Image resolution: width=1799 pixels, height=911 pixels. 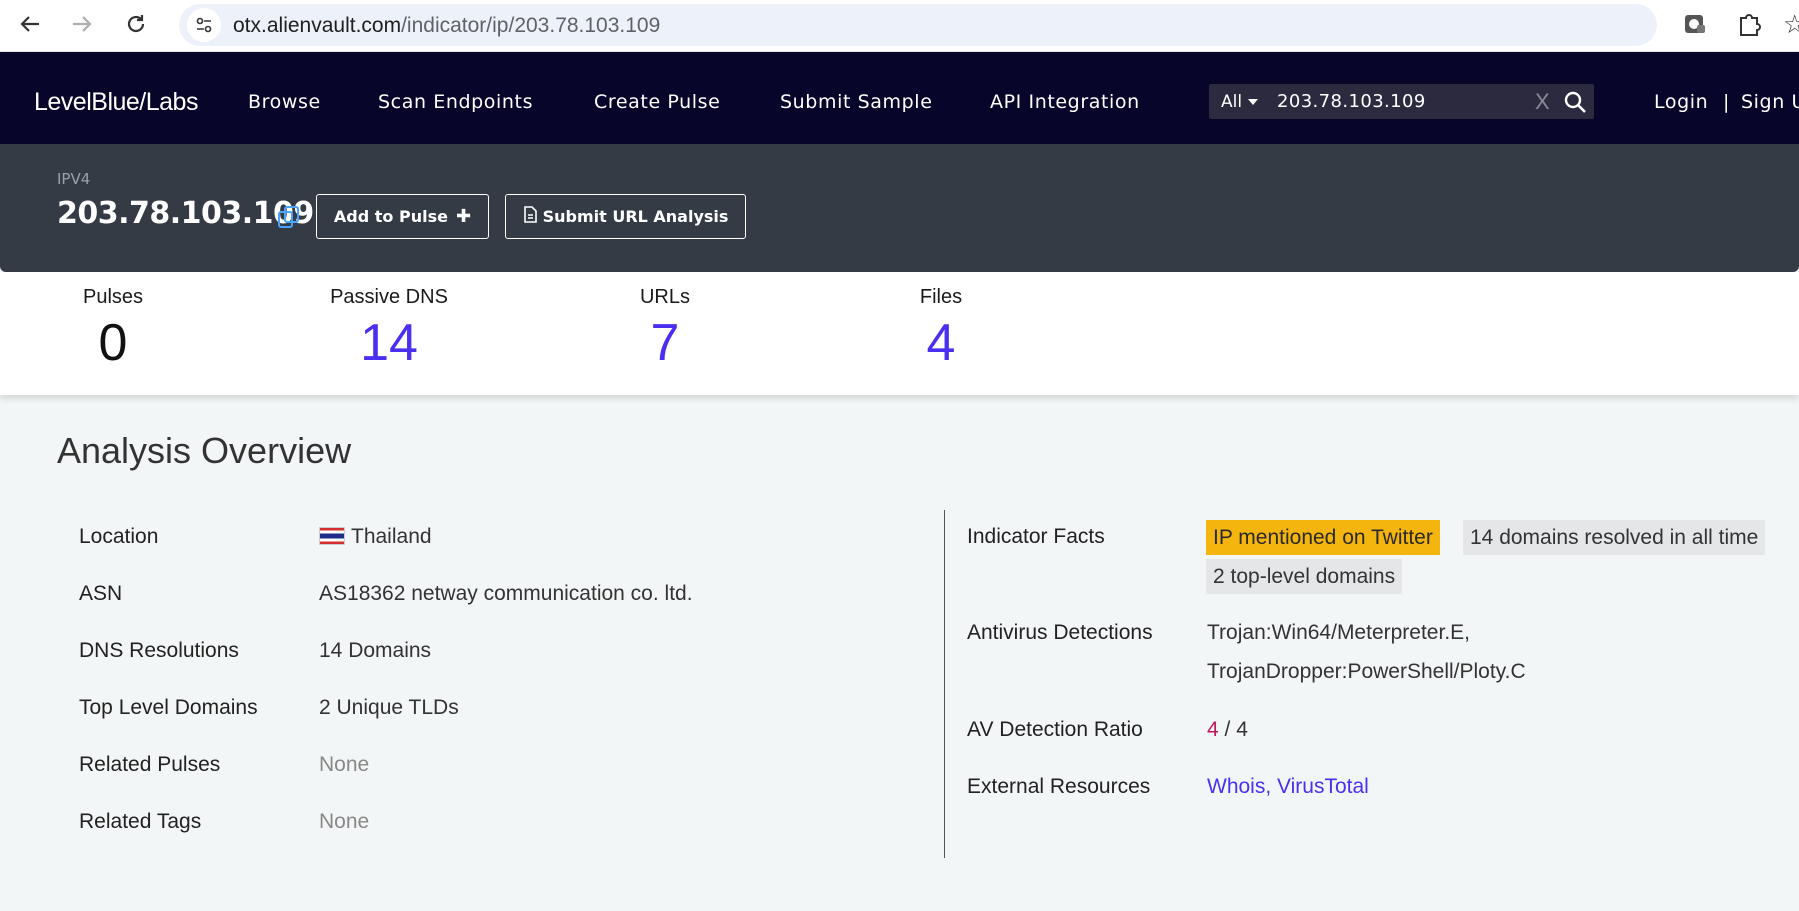 I want to click on stat-pulses: Pulses 0, so click(x=113, y=329).